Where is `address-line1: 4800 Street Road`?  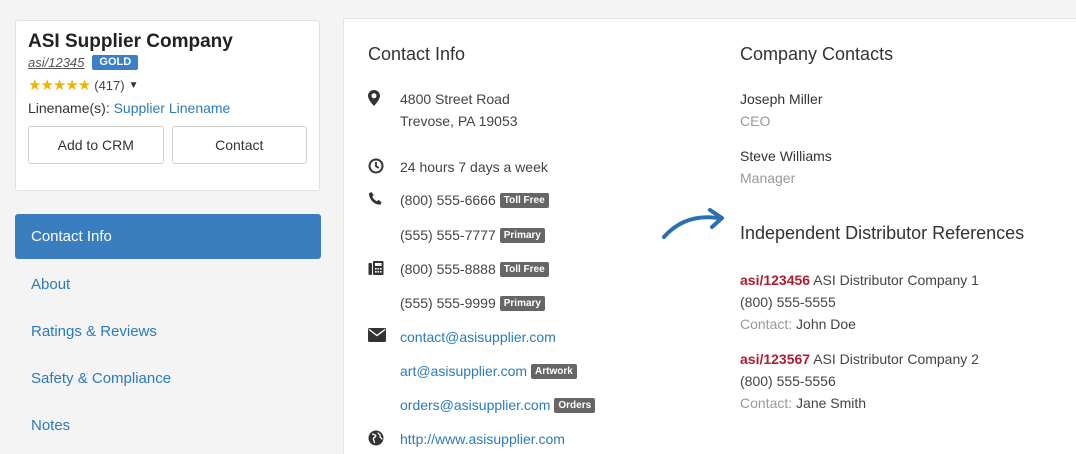 address-line1: 4800 Street Road is located at coordinates (455, 99).